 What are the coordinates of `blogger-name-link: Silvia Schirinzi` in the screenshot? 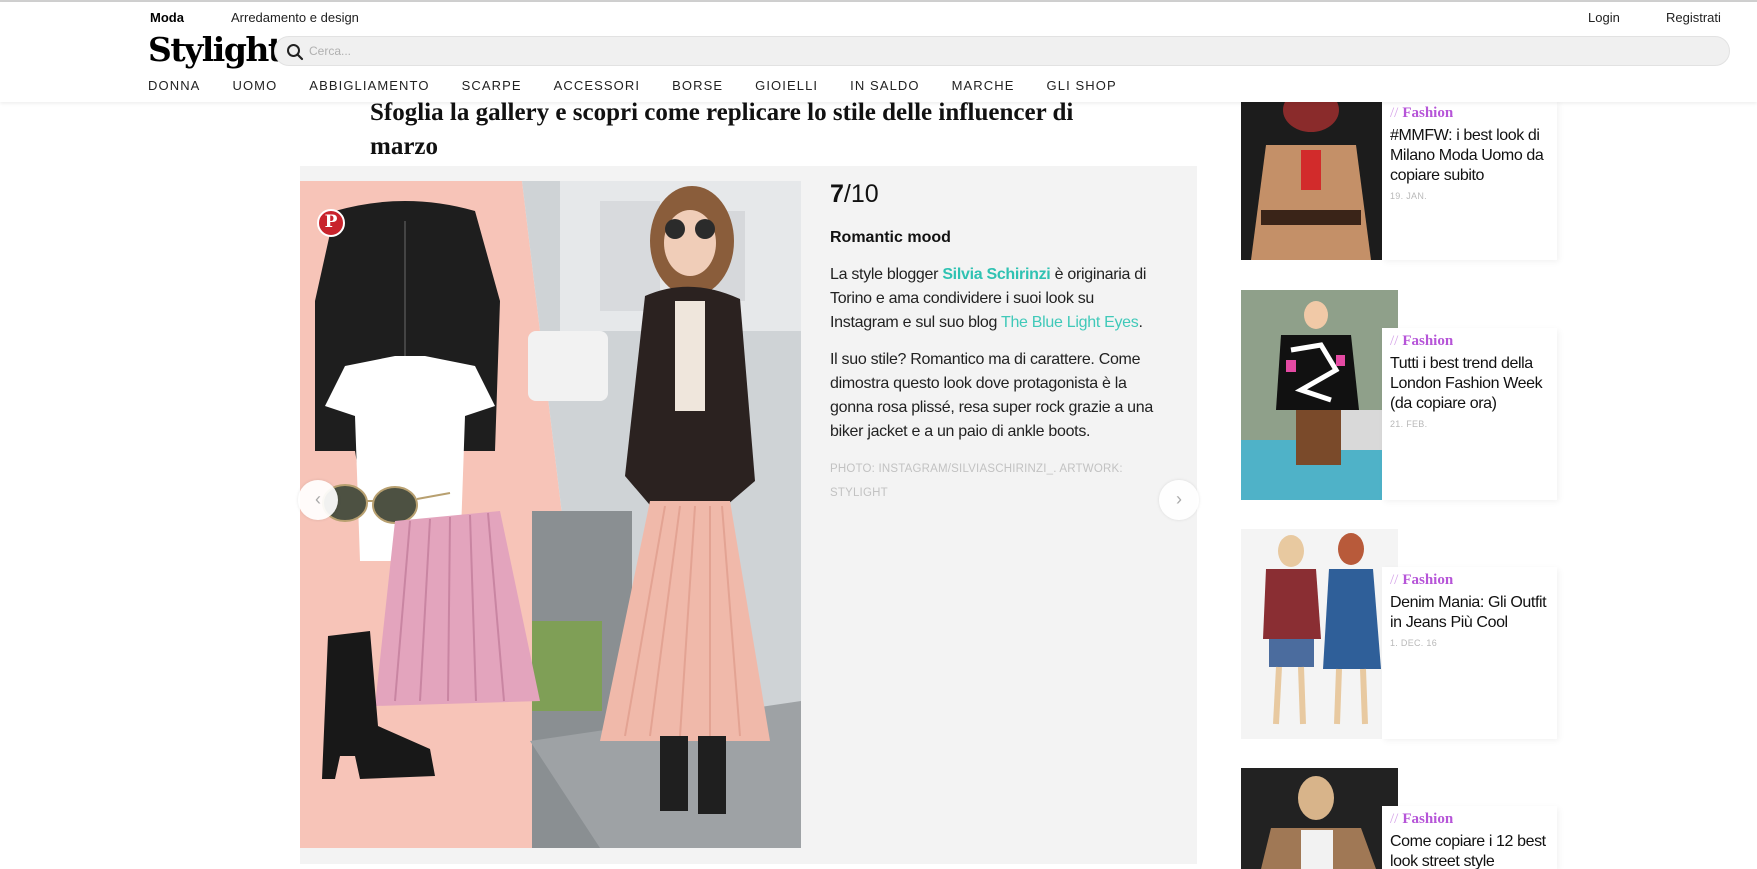 It's located at (996, 274).